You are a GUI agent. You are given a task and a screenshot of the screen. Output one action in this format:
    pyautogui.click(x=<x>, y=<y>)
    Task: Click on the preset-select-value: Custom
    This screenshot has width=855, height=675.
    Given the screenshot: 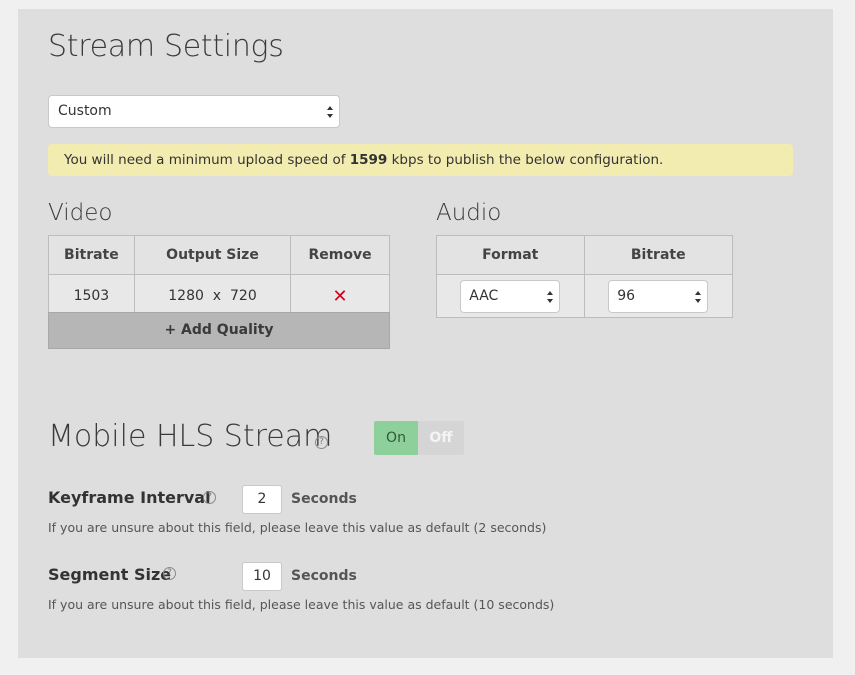 What is the action you would take?
    pyautogui.click(x=85, y=111)
    